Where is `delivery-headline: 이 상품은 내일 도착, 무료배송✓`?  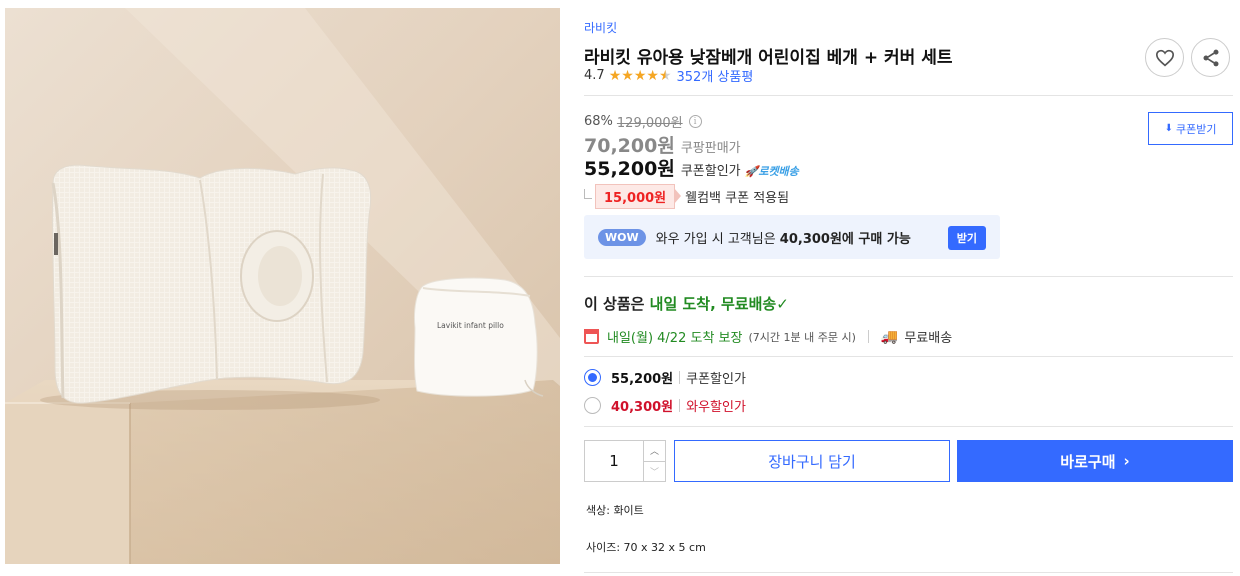 delivery-headline: 이 상품은 내일 도착, 무료배송✓ is located at coordinates (686, 303).